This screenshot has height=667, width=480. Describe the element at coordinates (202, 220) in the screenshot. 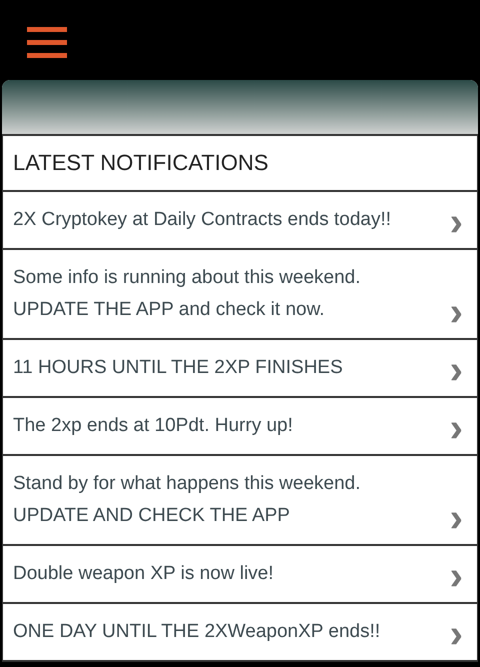

I see `notification-text: 2X Cryptokey at Daily Contracts ends today!!` at that location.